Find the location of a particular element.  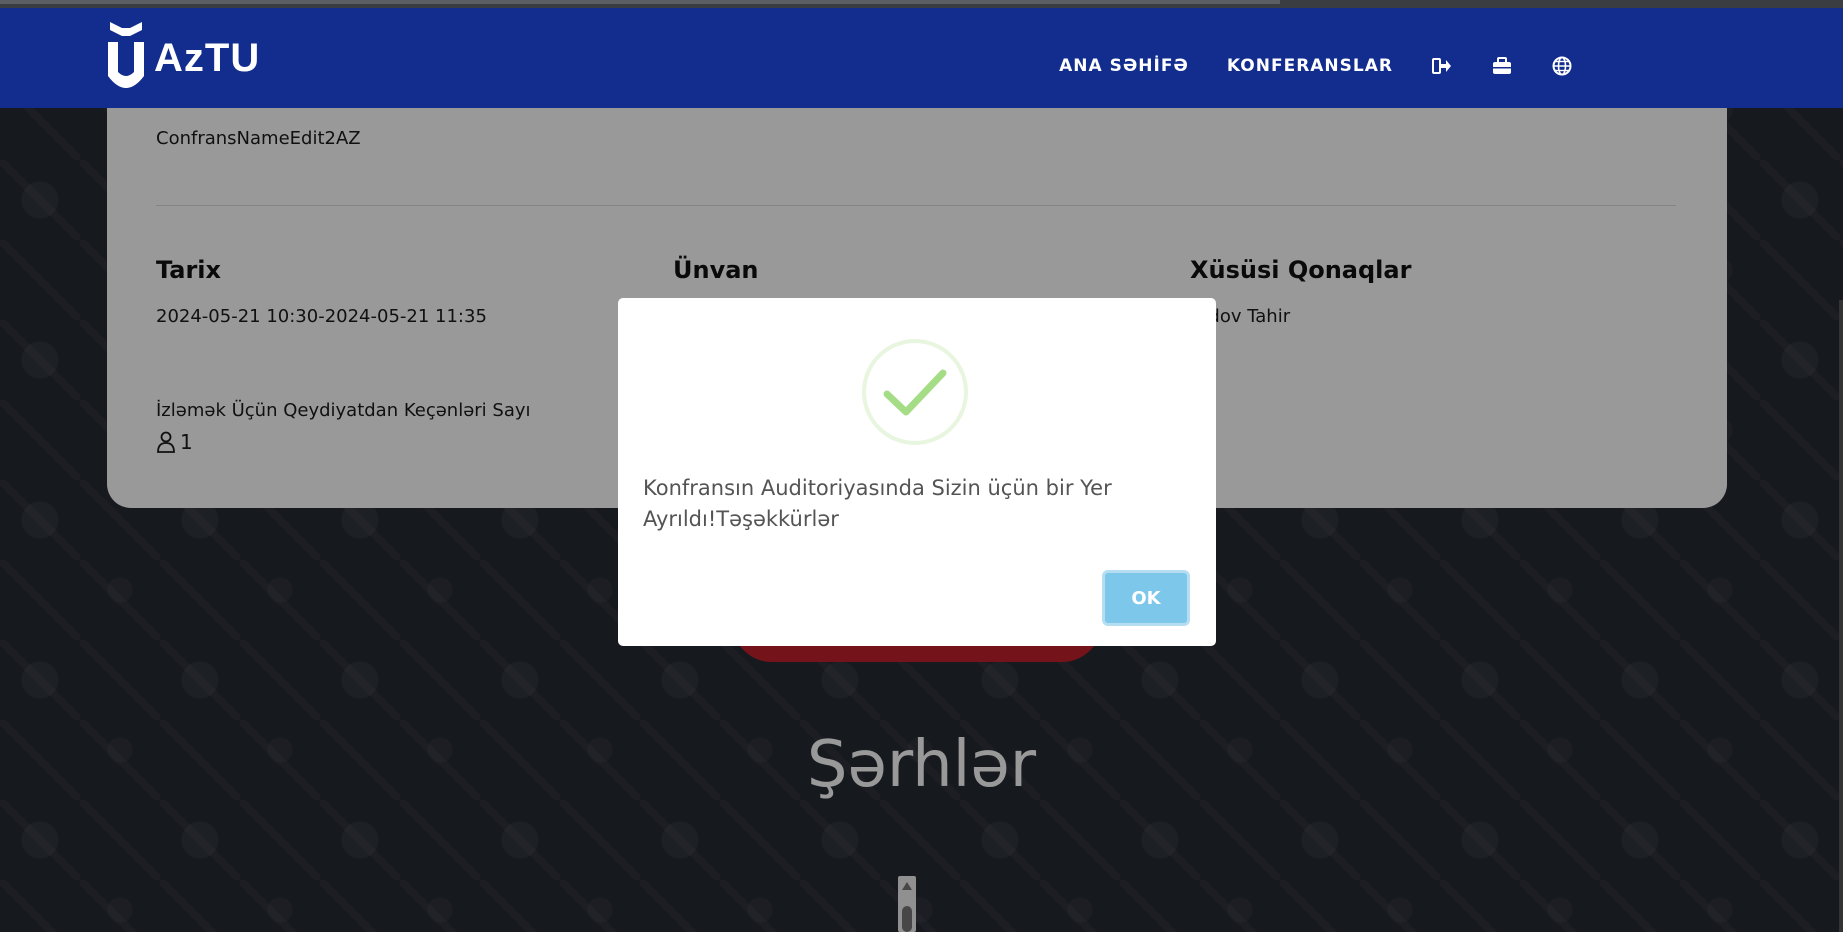

browser-tab-strip is located at coordinates (921, 4).